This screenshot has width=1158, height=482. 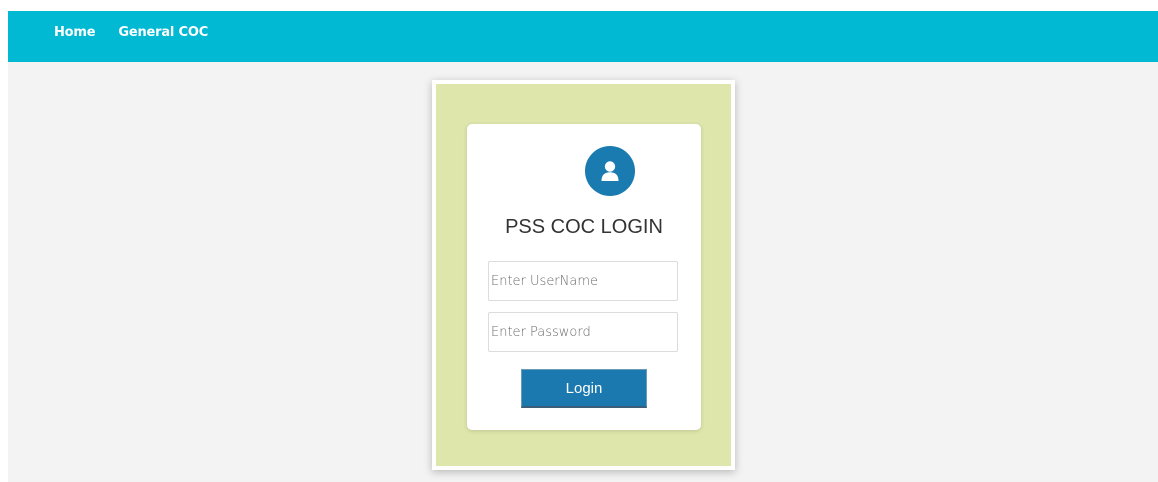 What do you see at coordinates (583, 36) in the screenshot?
I see `top-navbar: Home General COC` at bounding box center [583, 36].